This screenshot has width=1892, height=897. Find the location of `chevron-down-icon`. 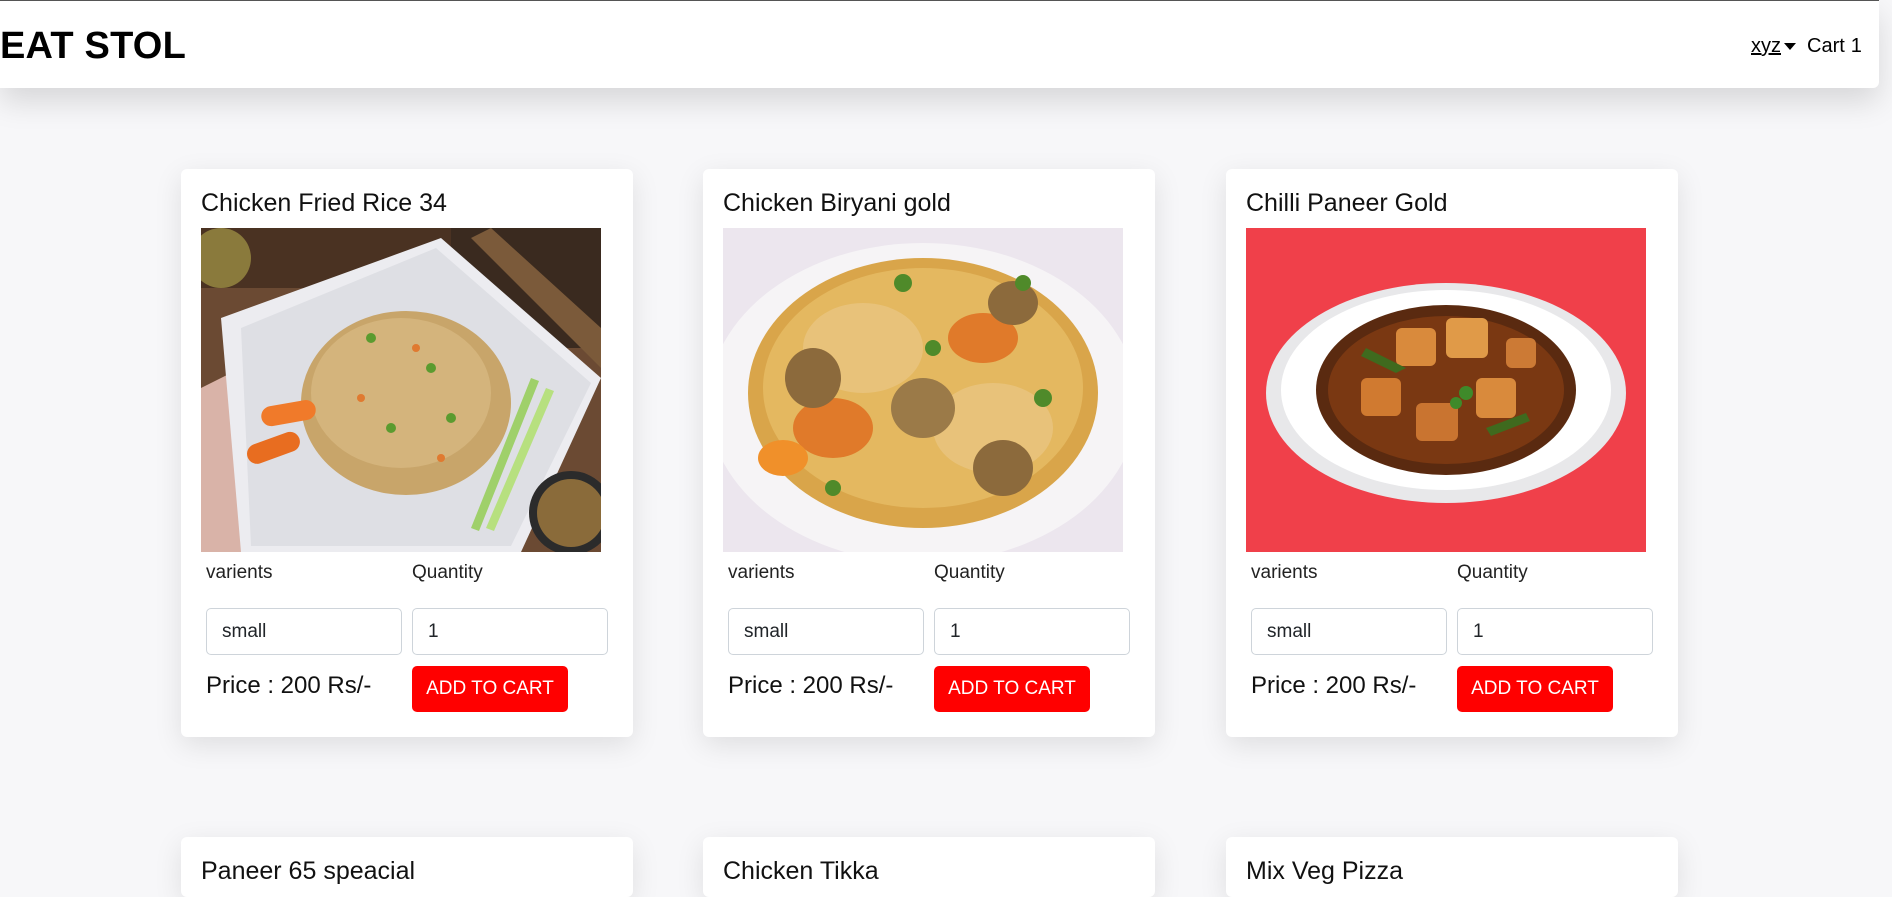

chevron-down-icon is located at coordinates (1790, 46).